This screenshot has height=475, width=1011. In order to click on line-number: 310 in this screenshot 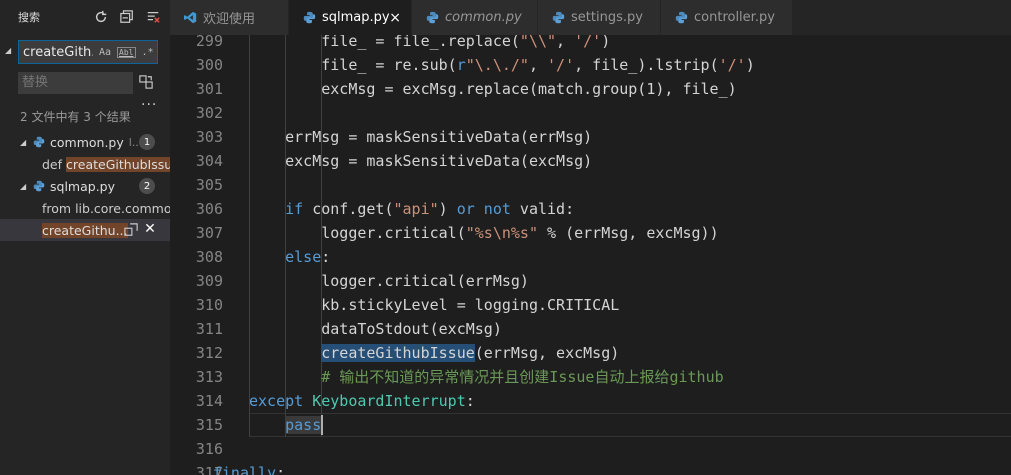, I will do `click(209, 305)`.